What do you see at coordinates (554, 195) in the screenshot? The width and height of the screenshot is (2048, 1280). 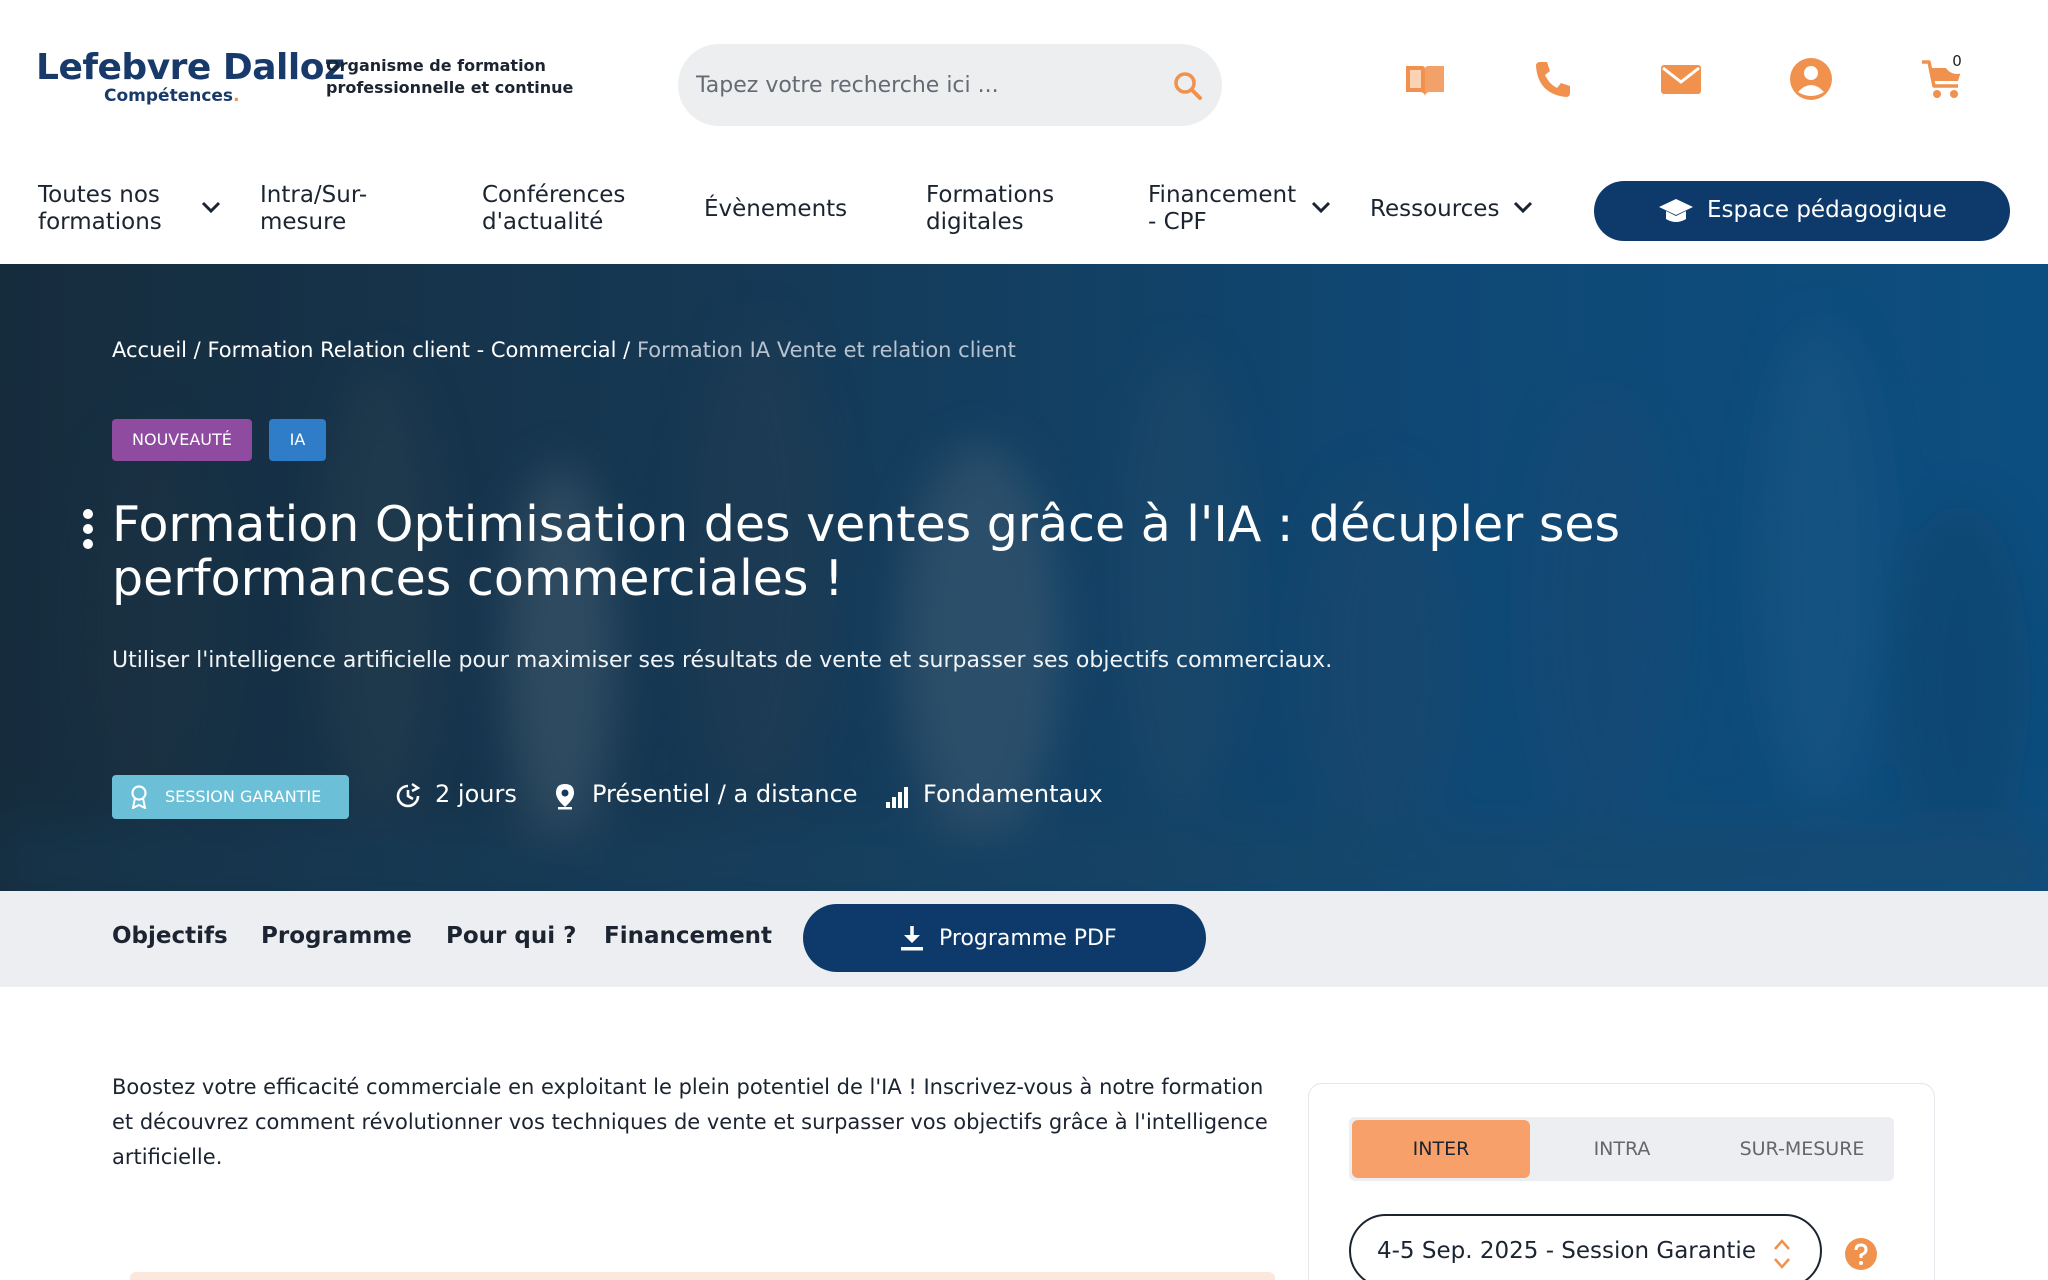 I see `nav-label-line1: Conférences` at bounding box center [554, 195].